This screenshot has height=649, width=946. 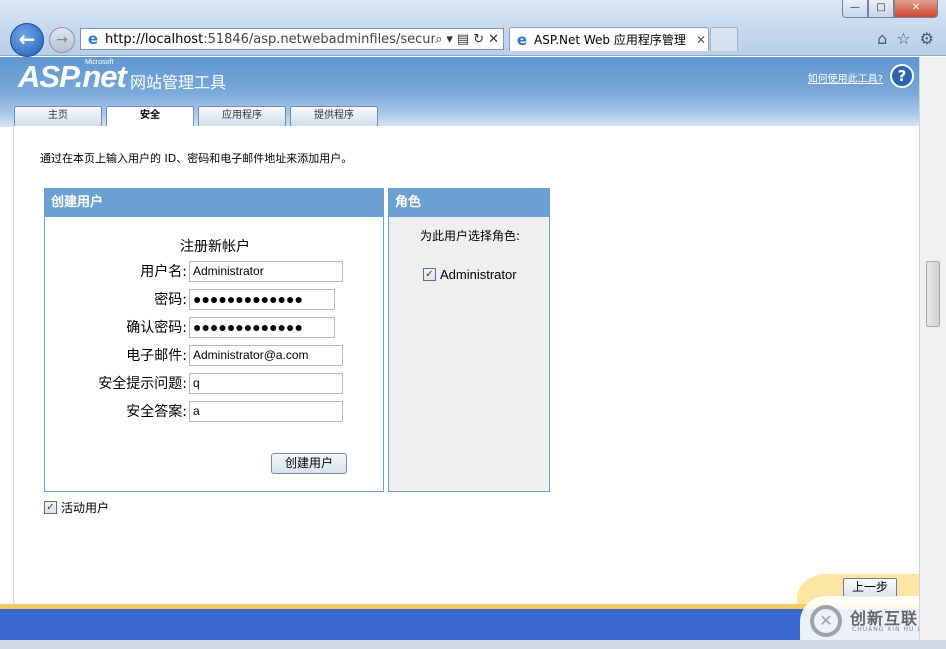 What do you see at coordinates (463, 39) in the screenshot?
I see `compat-view-icon: ▤` at bounding box center [463, 39].